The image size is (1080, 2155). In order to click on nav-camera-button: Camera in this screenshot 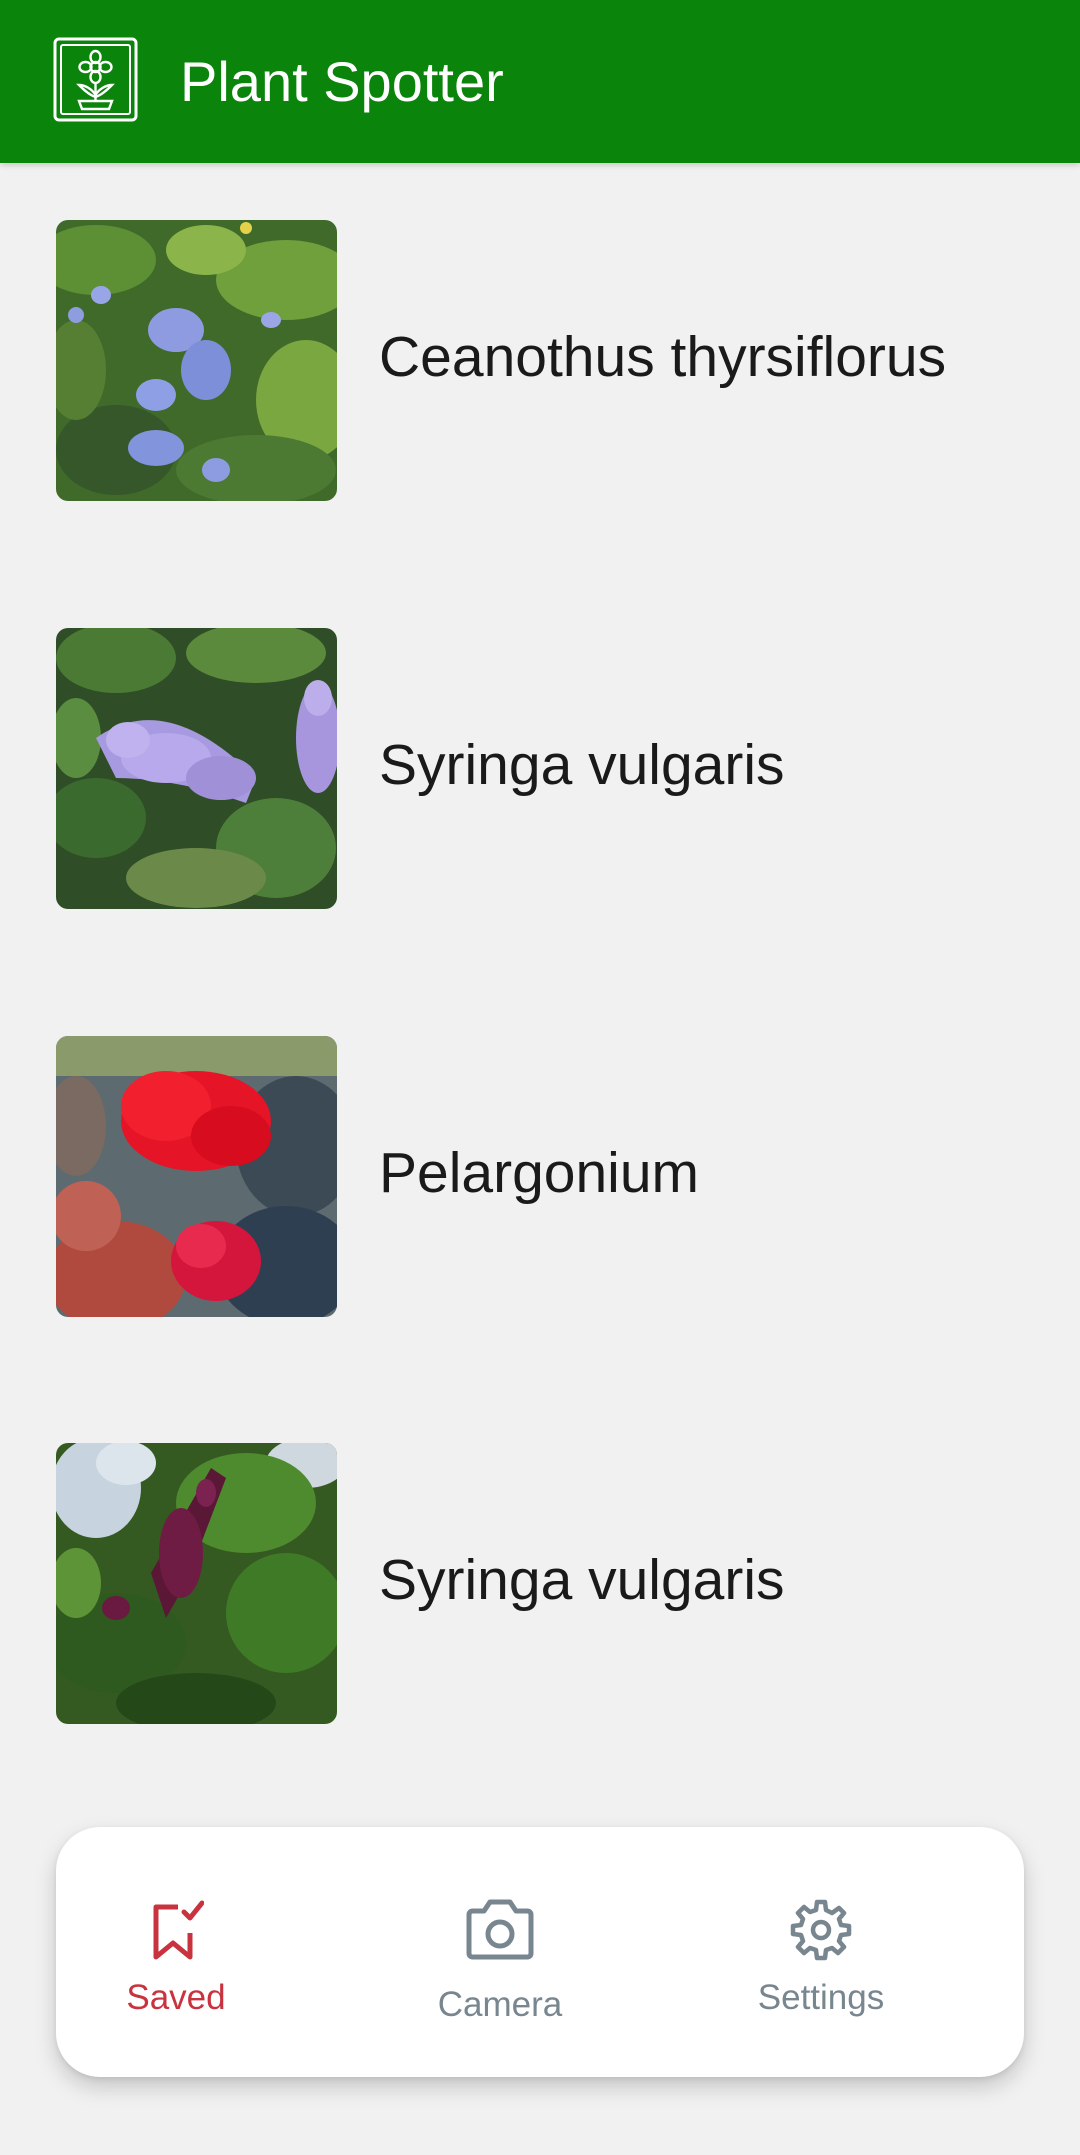, I will do `click(500, 1952)`.